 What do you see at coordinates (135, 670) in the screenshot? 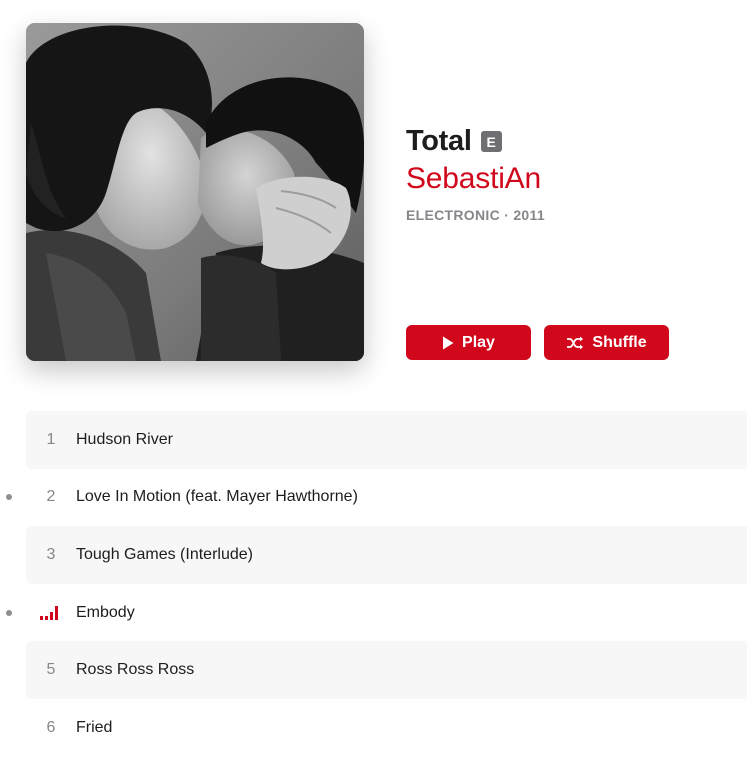
I see `track-title: Ross Ross Ross` at bounding box center [135, 670].